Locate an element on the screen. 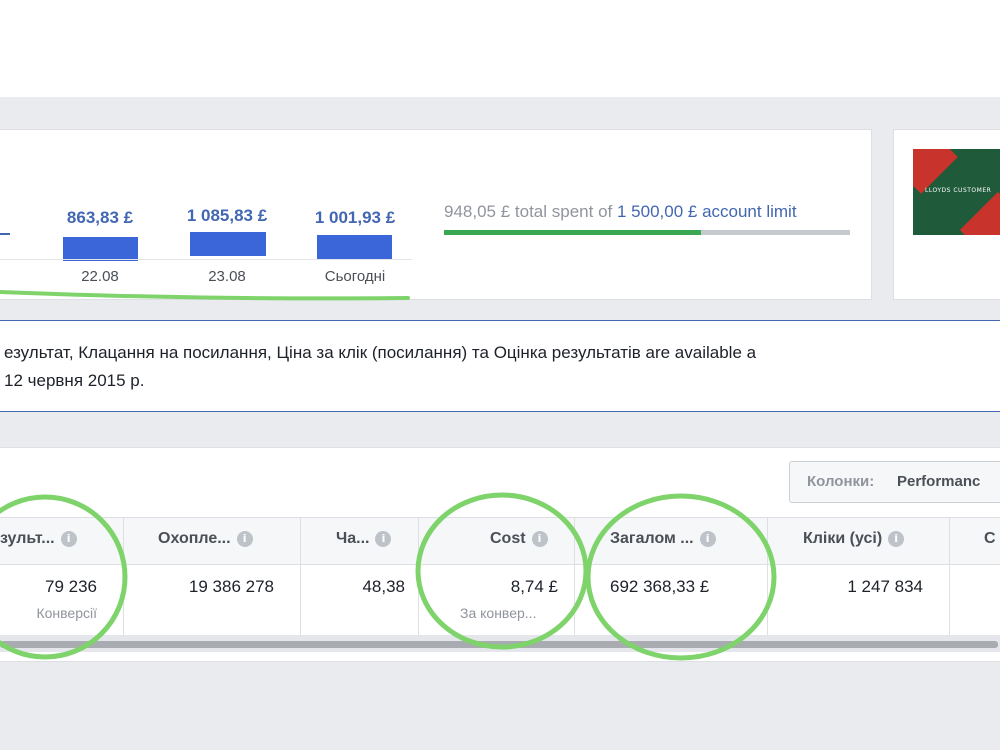 Image resolution: width=1000 pixels, height=750 pixels. table-cell-reach: 19 386 278 is located at coordinates (212, 600).